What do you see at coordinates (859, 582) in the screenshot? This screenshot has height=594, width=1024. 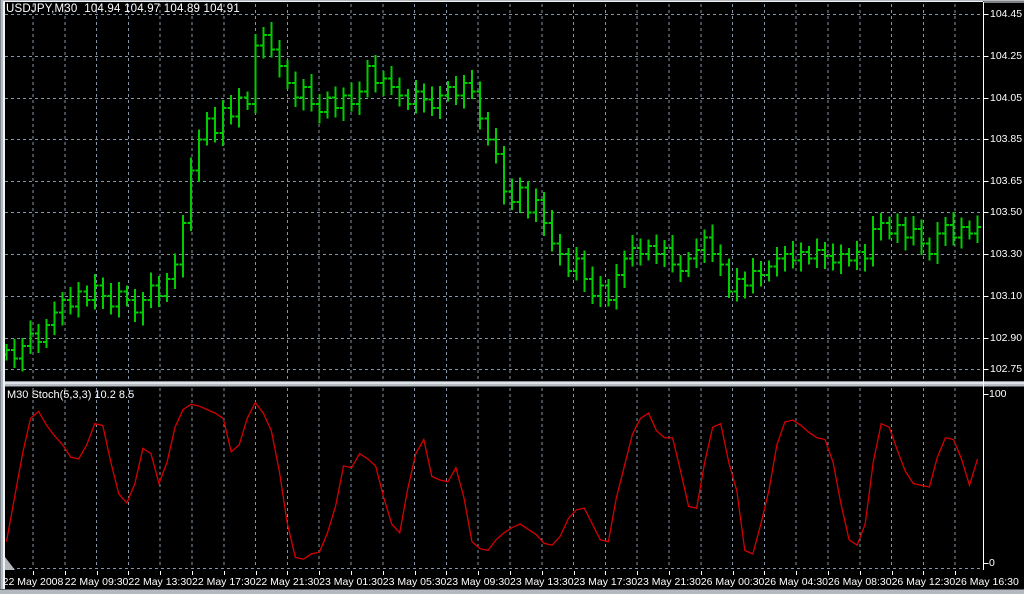 I see `time-axis-label: 26 May 08:30` at bounding box center [859, 582].